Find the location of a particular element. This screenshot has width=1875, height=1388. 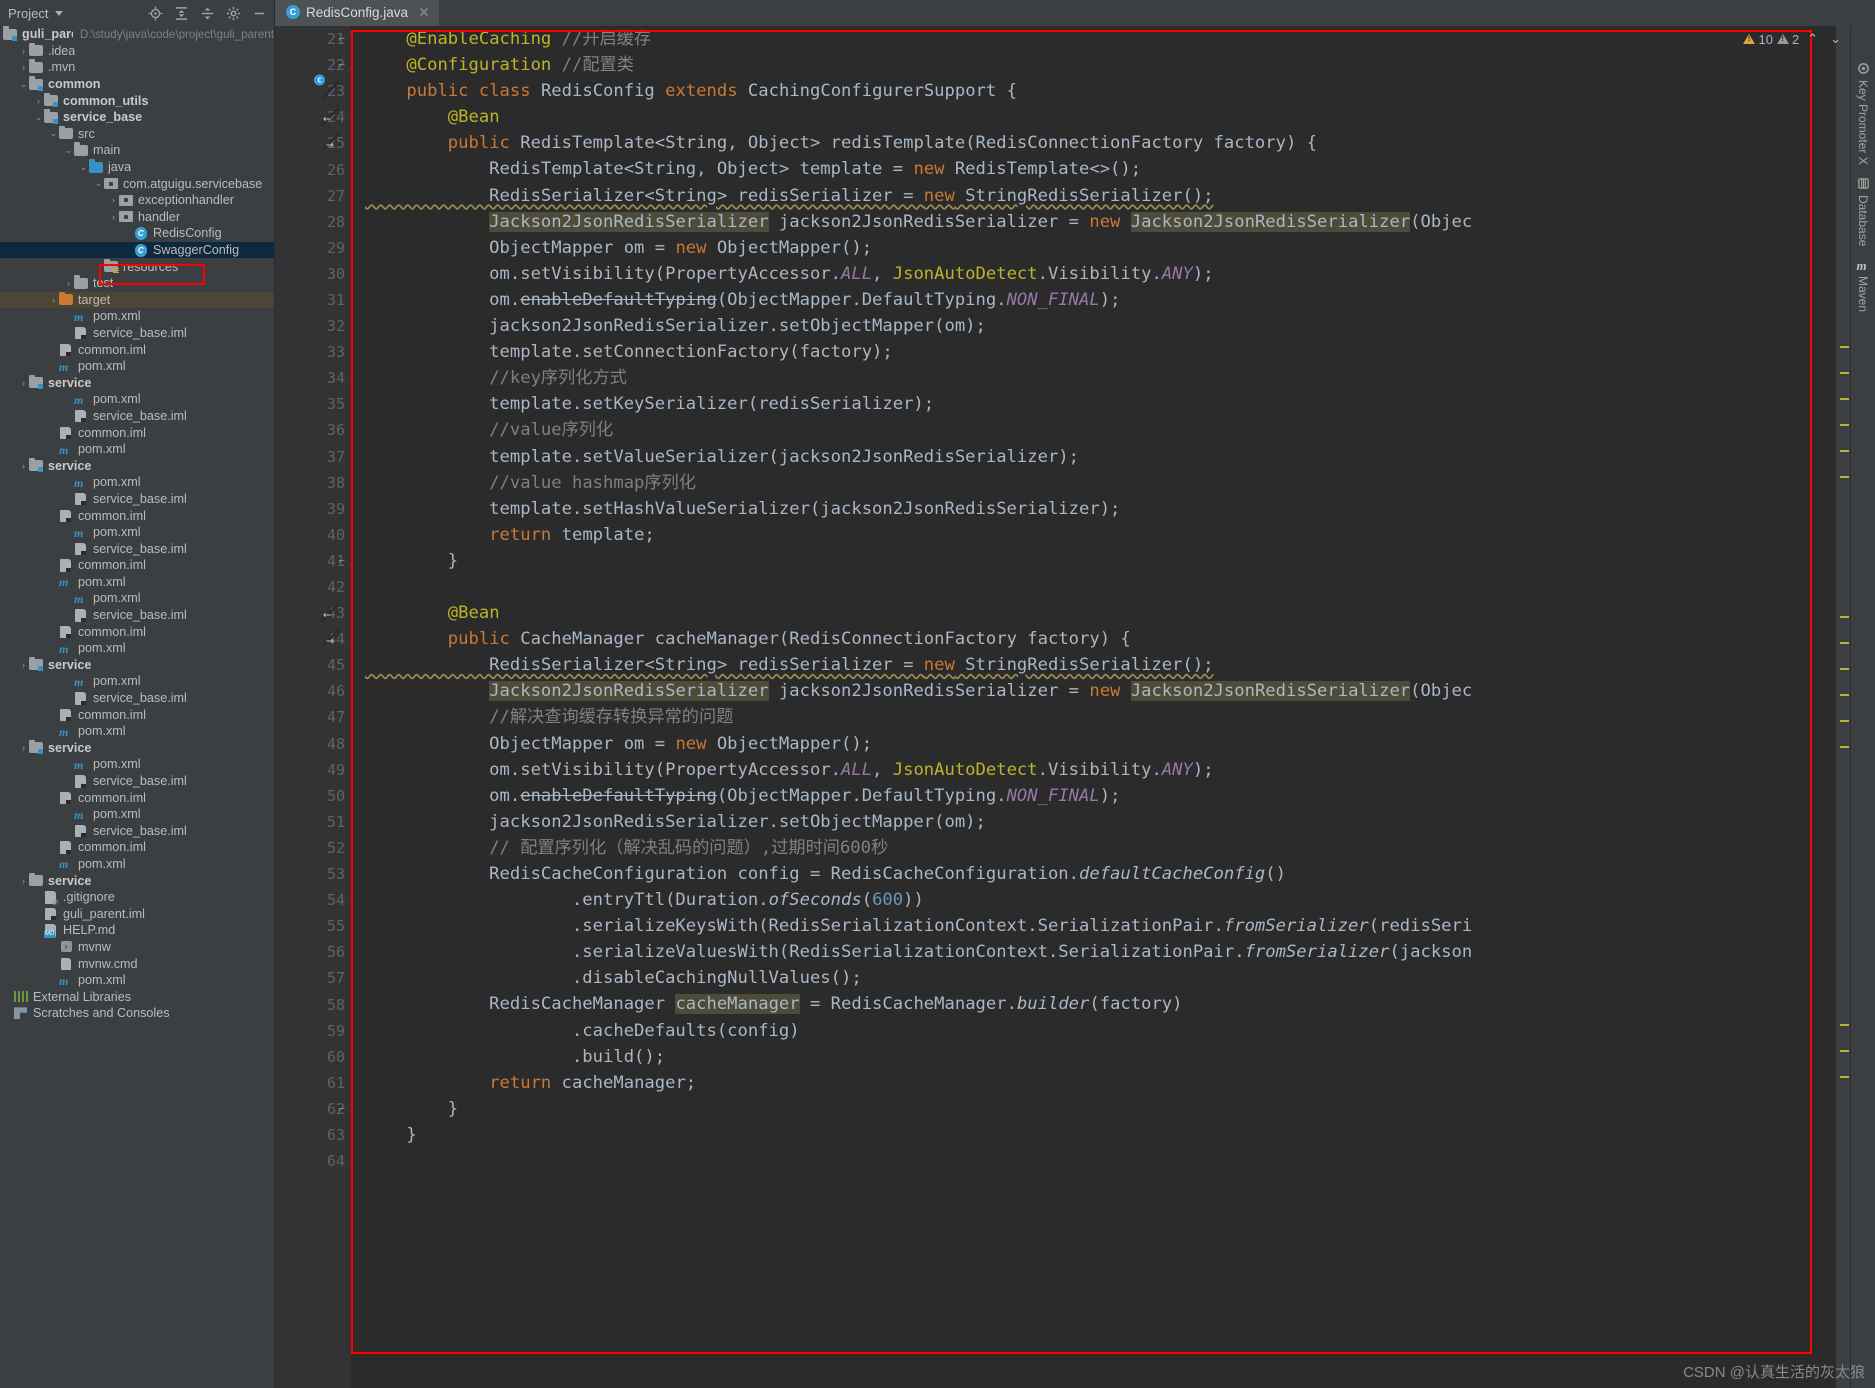

gutter-line-46: 46 is located at coordinates (313, 691).